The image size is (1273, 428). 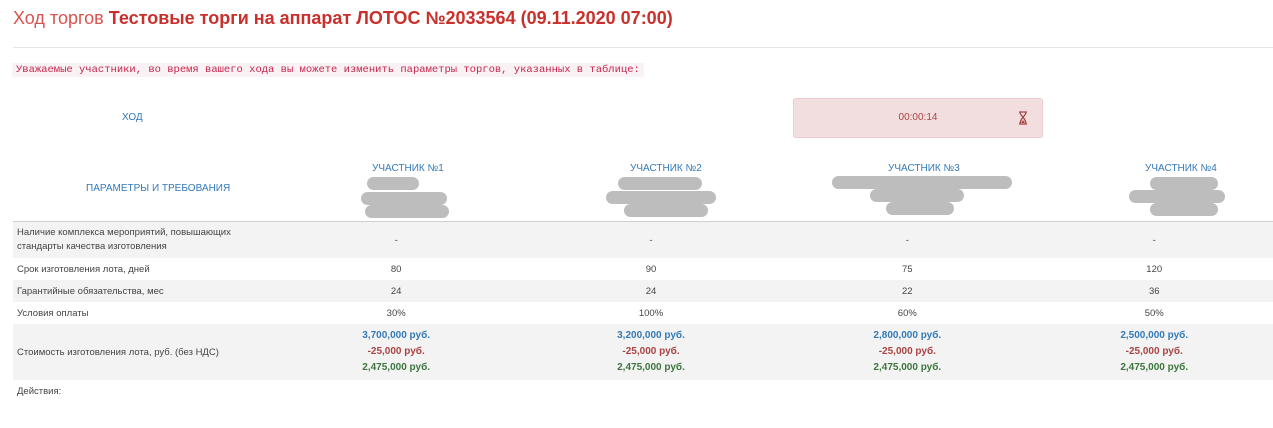 What do you see at coordinates (907, 291) in the screenshot?
I see `cell-value: 22` at bounding box center [907, 291].